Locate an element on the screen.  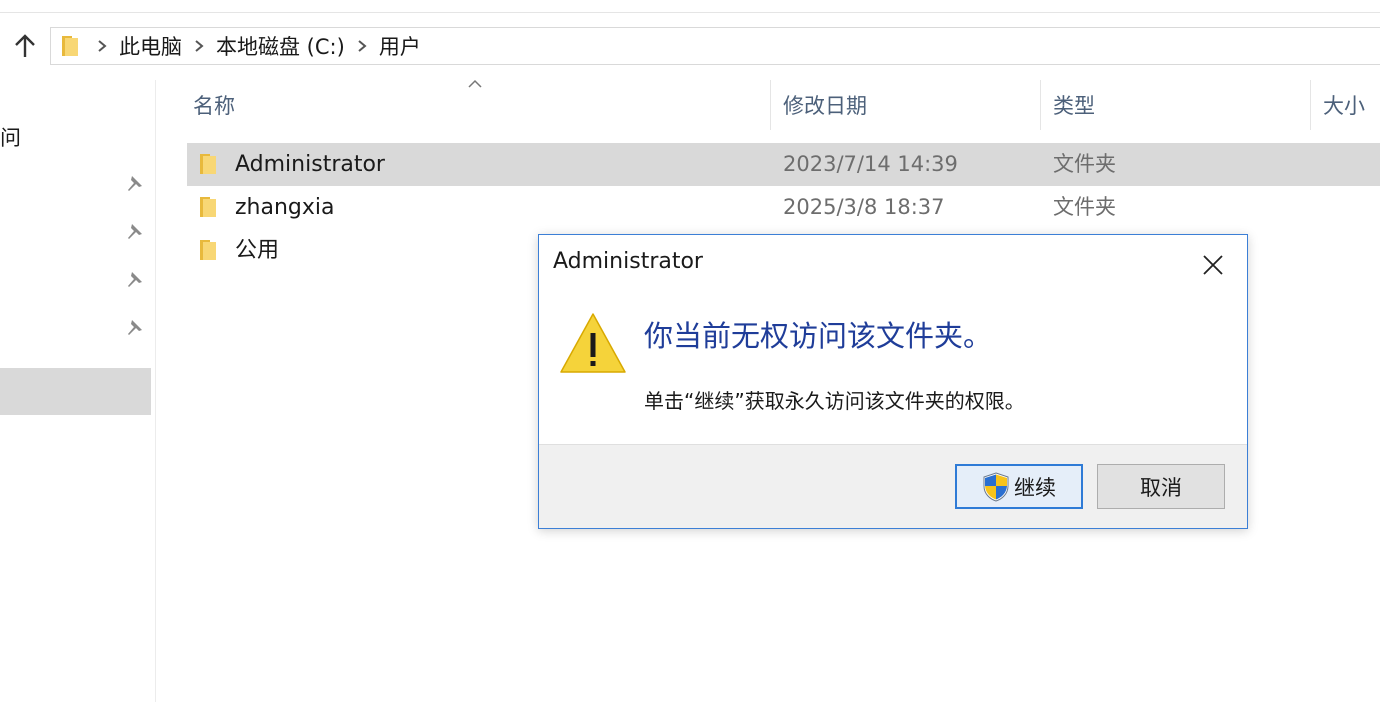
column-header-modified: 修改日期 is located at coordinates (906, 105).